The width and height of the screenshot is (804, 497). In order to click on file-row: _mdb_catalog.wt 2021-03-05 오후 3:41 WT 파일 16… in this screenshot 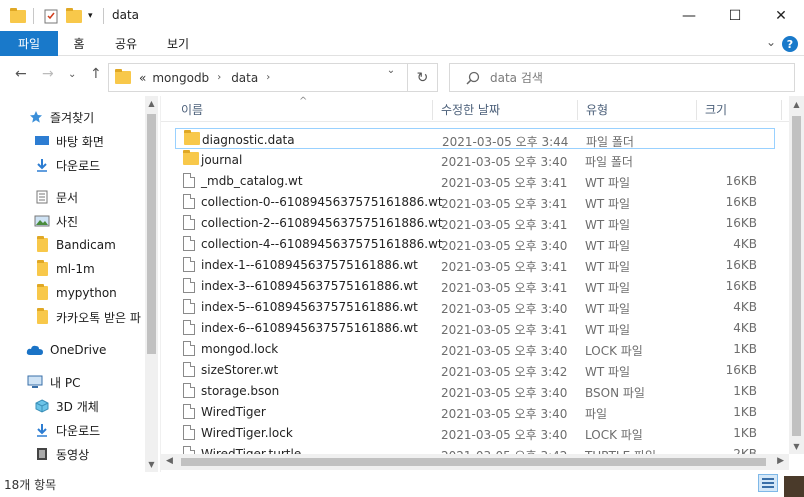, I will do `click(475, 180)`.